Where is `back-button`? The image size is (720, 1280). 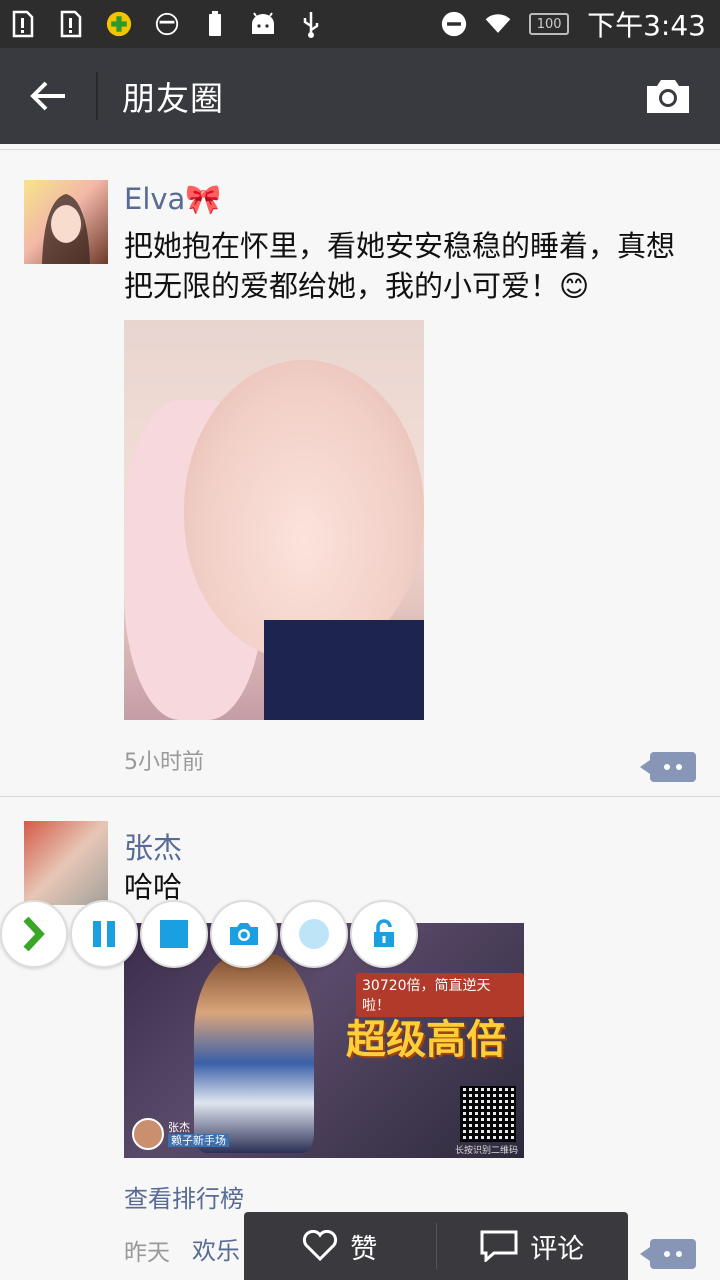
back-button is located at coordinates (48, 96).